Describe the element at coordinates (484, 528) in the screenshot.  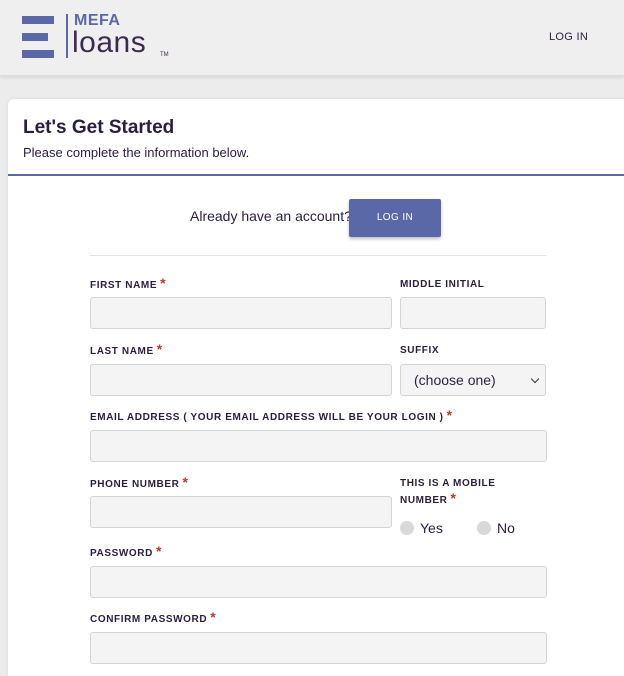
I see `mobile-no-radio` at that location.